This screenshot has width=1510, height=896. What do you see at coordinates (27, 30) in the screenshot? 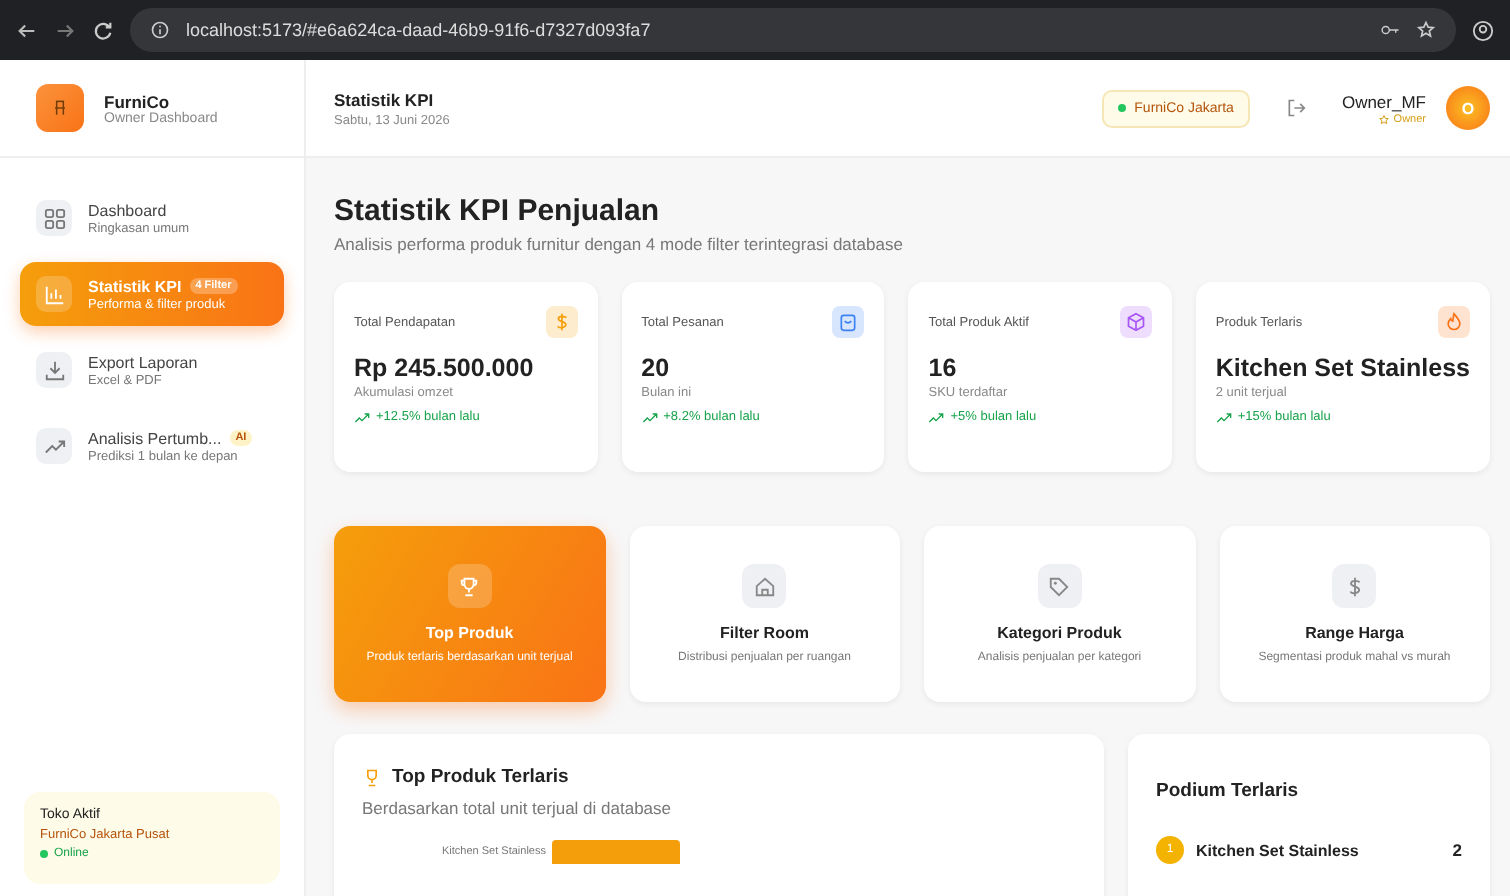
I see `back-icon` at bounding box center [27, 30].